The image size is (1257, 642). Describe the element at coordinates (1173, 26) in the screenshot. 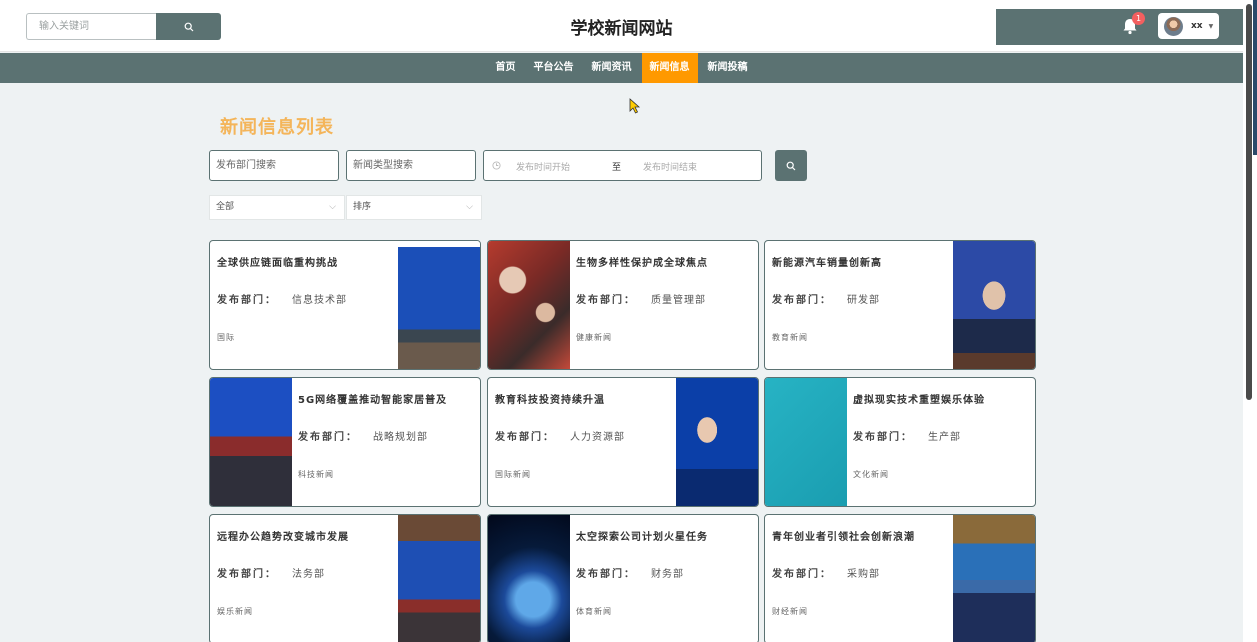

I see `avatar` at that location.